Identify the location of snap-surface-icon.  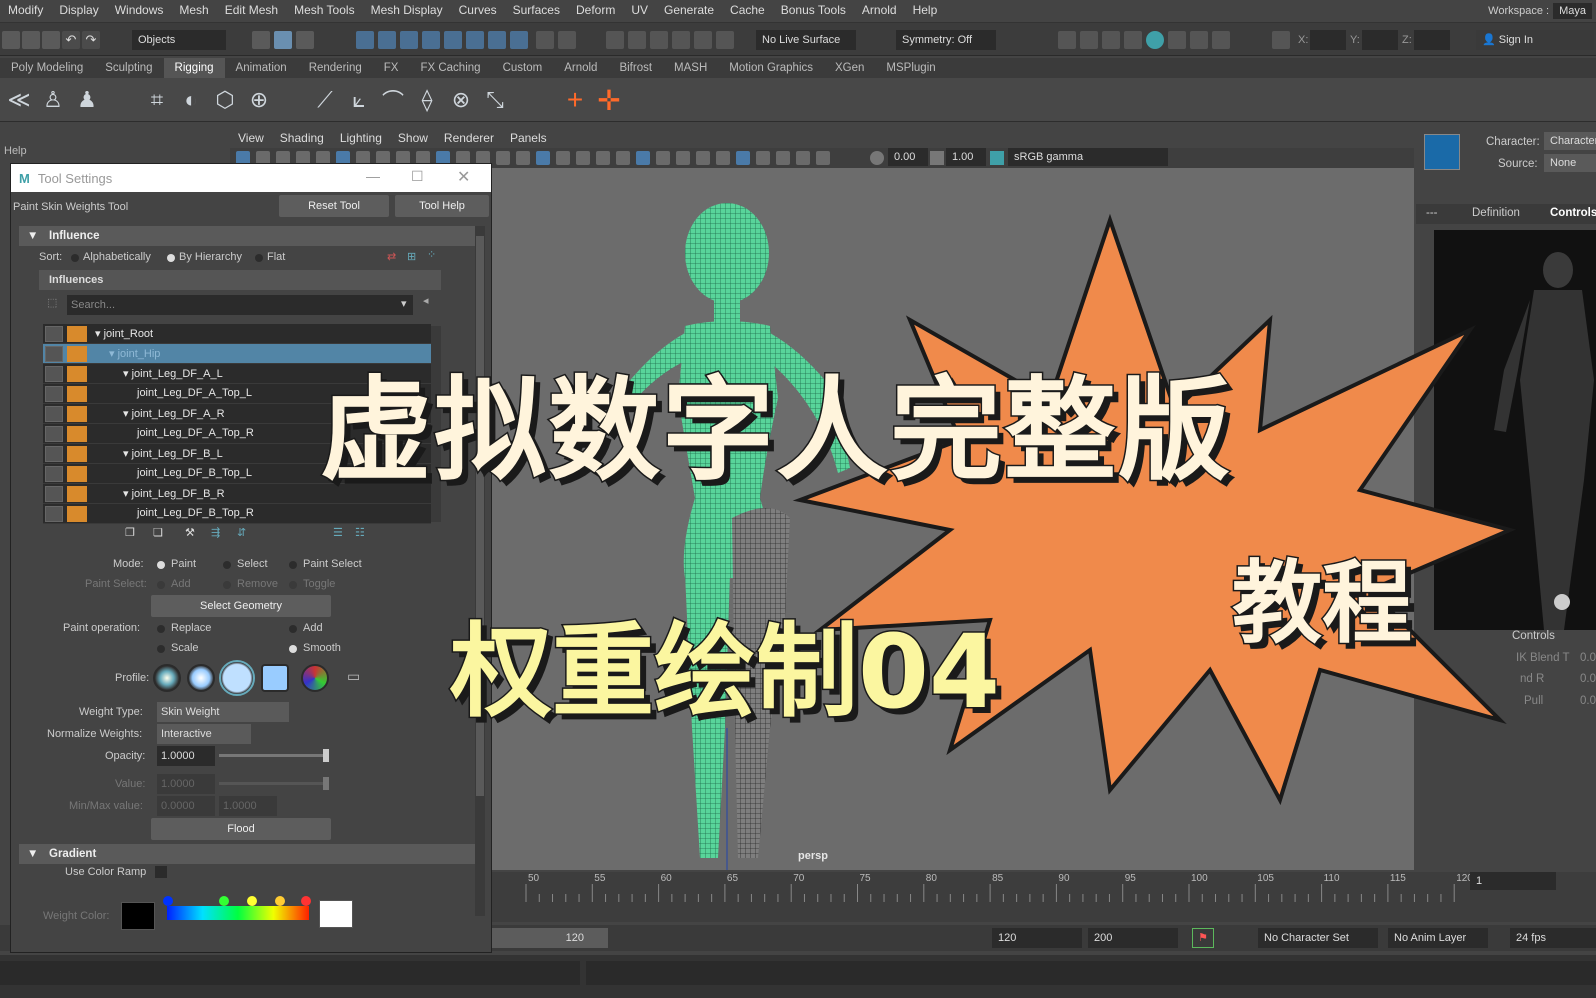
(453, 40).